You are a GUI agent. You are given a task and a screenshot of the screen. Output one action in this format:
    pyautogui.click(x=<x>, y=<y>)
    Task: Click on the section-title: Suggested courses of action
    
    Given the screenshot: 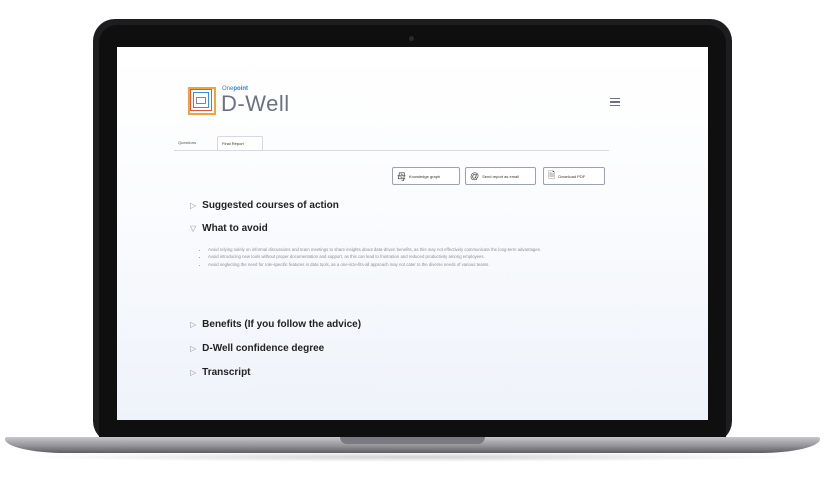 What is the action you would take?
    pyautogui.click(x=270, y=205)
    